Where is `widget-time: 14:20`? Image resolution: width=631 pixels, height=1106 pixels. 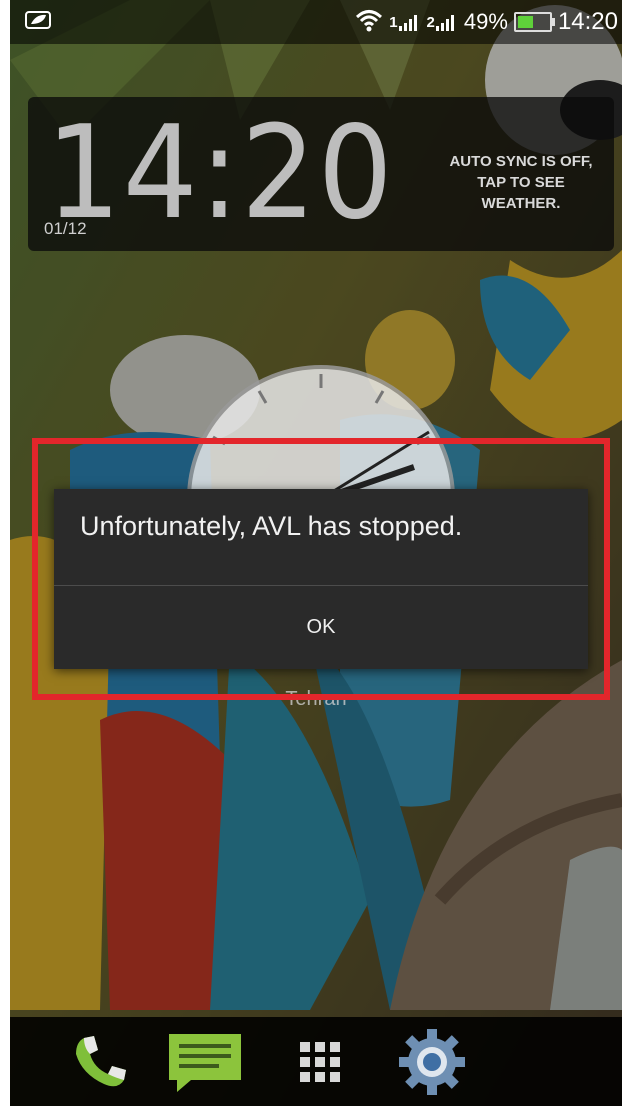
widget-time: 14:20 is located at coordinates (220, 173).